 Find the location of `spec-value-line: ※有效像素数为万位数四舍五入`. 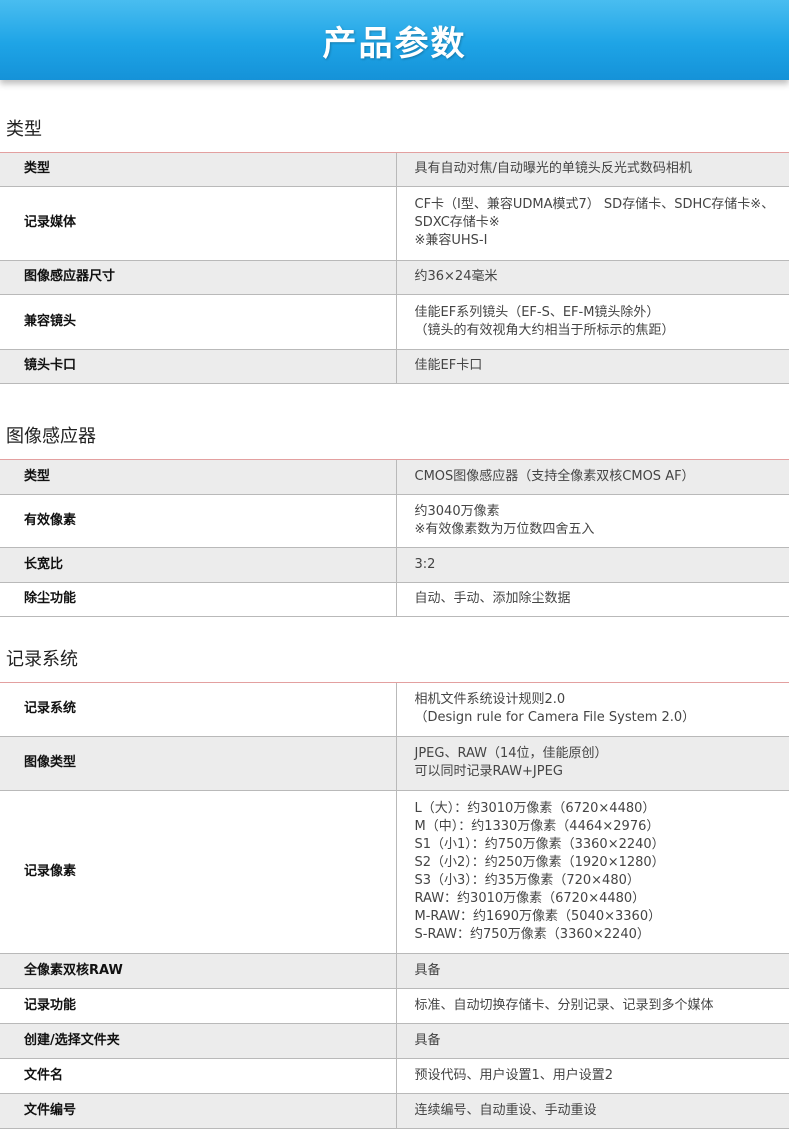

spec-value-line: ※有效像素数为万位数四舍五入 is located at coordinates (504, 529).